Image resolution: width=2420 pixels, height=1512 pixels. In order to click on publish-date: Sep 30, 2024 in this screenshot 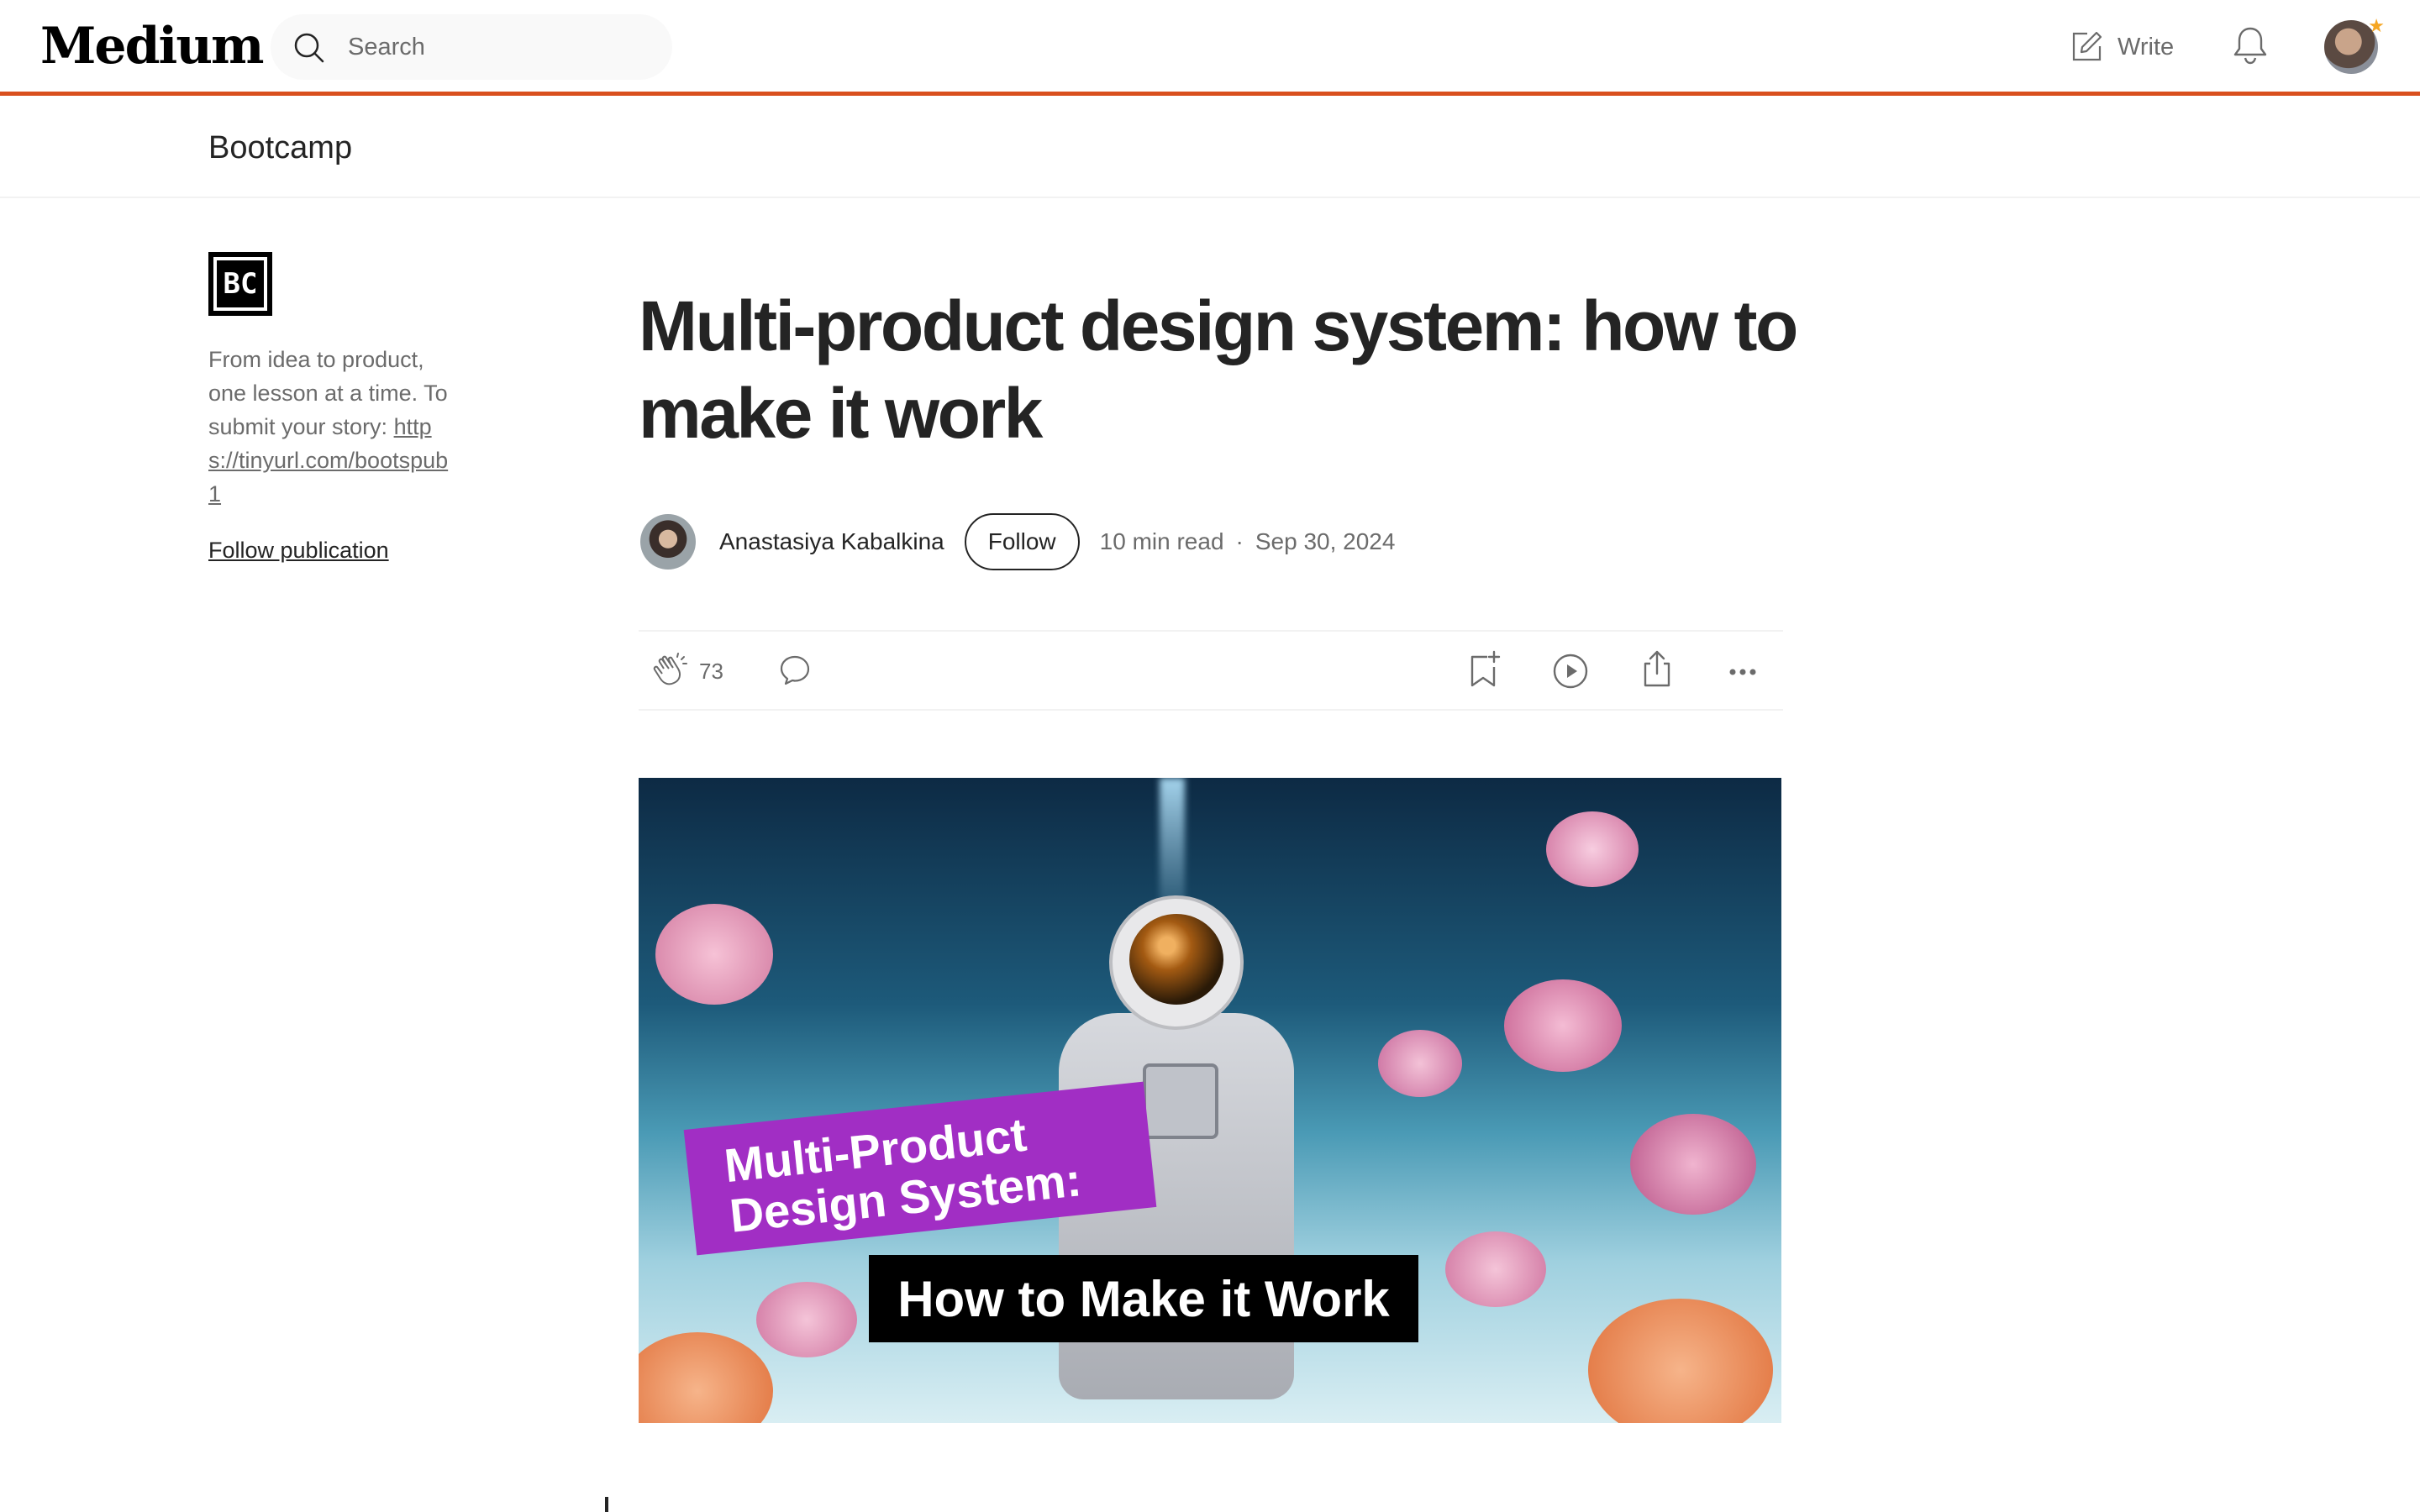, I will do `click(1325, 541)`.